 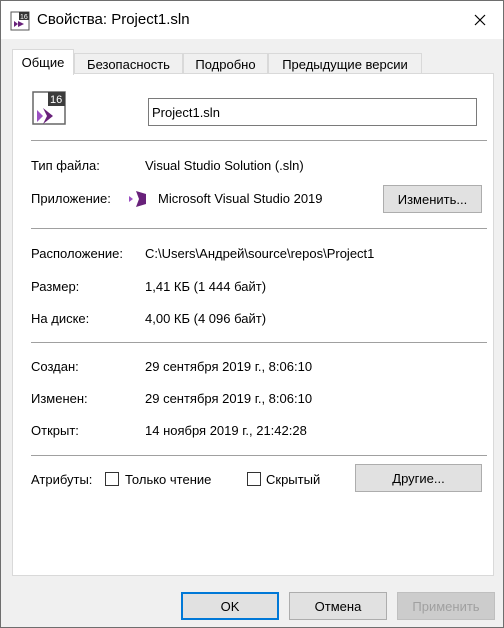 What do you see at coordinates (77, 253) in the screenshot?
I see `location-label: Расположение:` at bounding box center [77, 253].